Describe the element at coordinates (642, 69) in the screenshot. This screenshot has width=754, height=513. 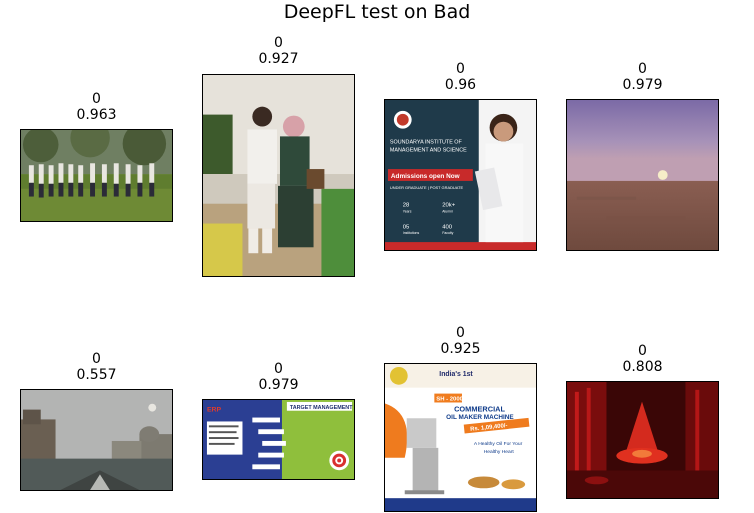
I see `panel-4-label: 0` at that location.